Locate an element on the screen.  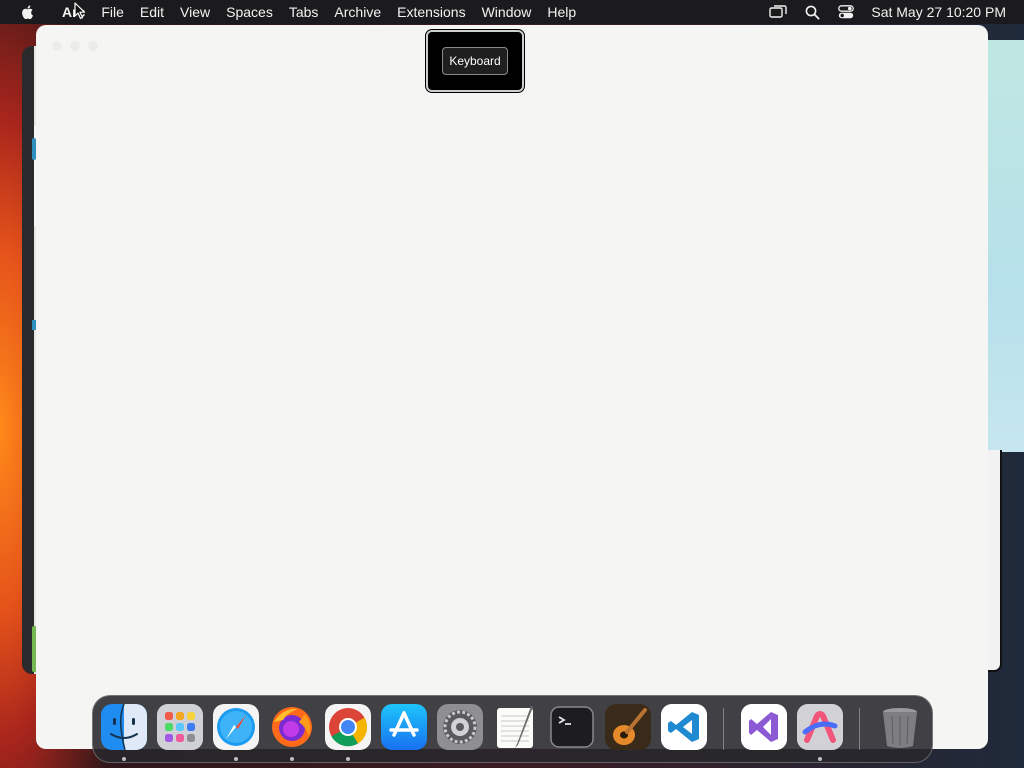
garageband-icon is located at coordinates (628, 727).